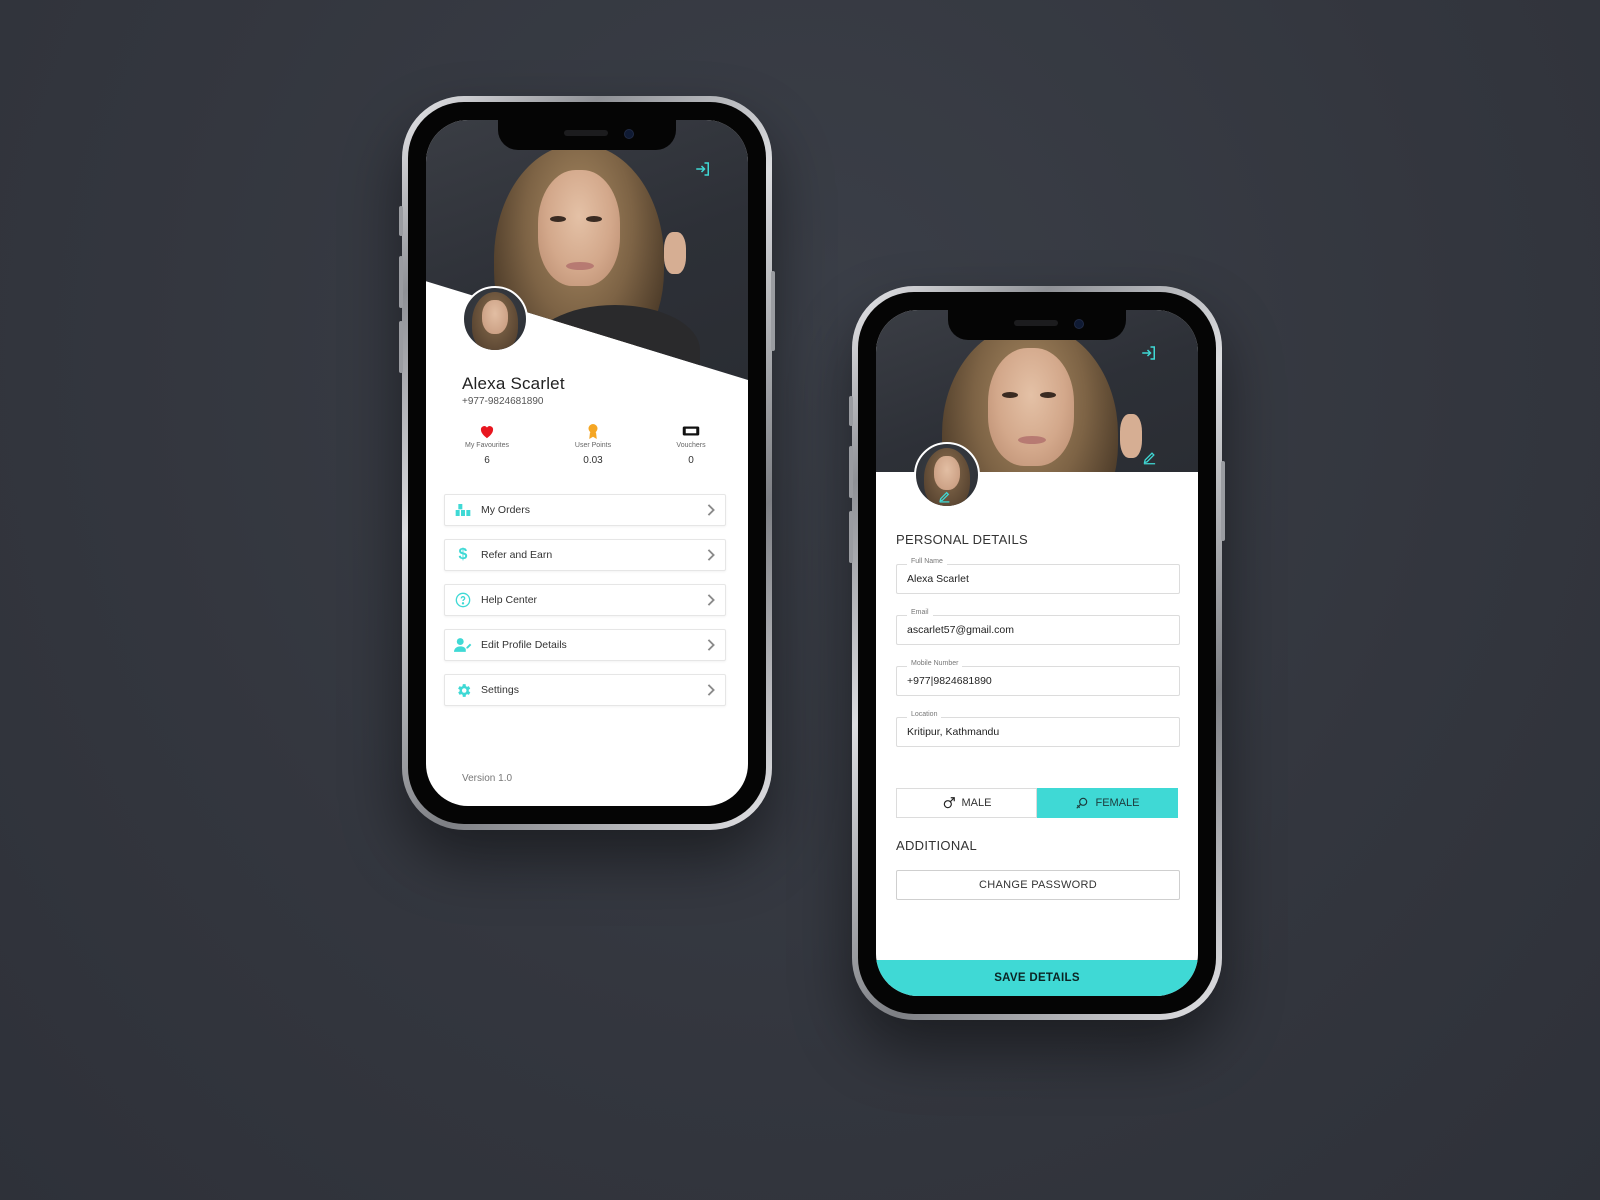 The image size is (1600, 1200). I want to click on menu-label: My Orders, so click(506, 510).